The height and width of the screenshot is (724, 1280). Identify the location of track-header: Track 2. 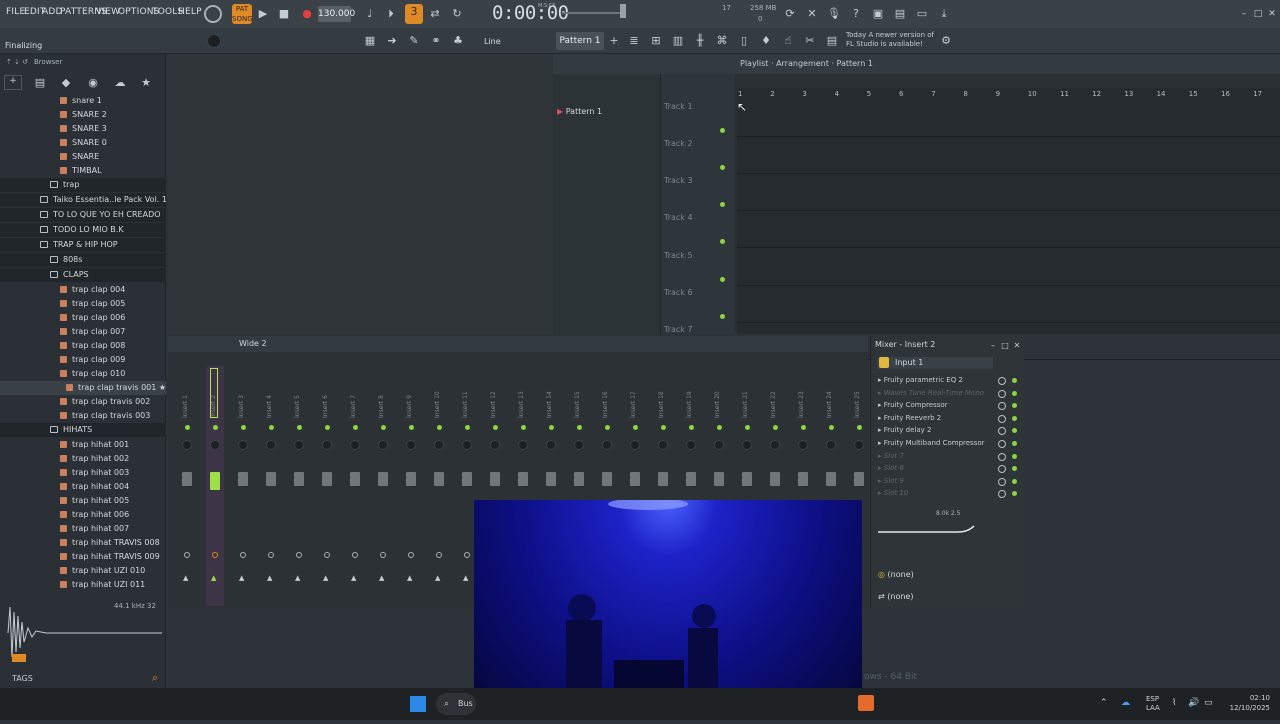
(678, 143).